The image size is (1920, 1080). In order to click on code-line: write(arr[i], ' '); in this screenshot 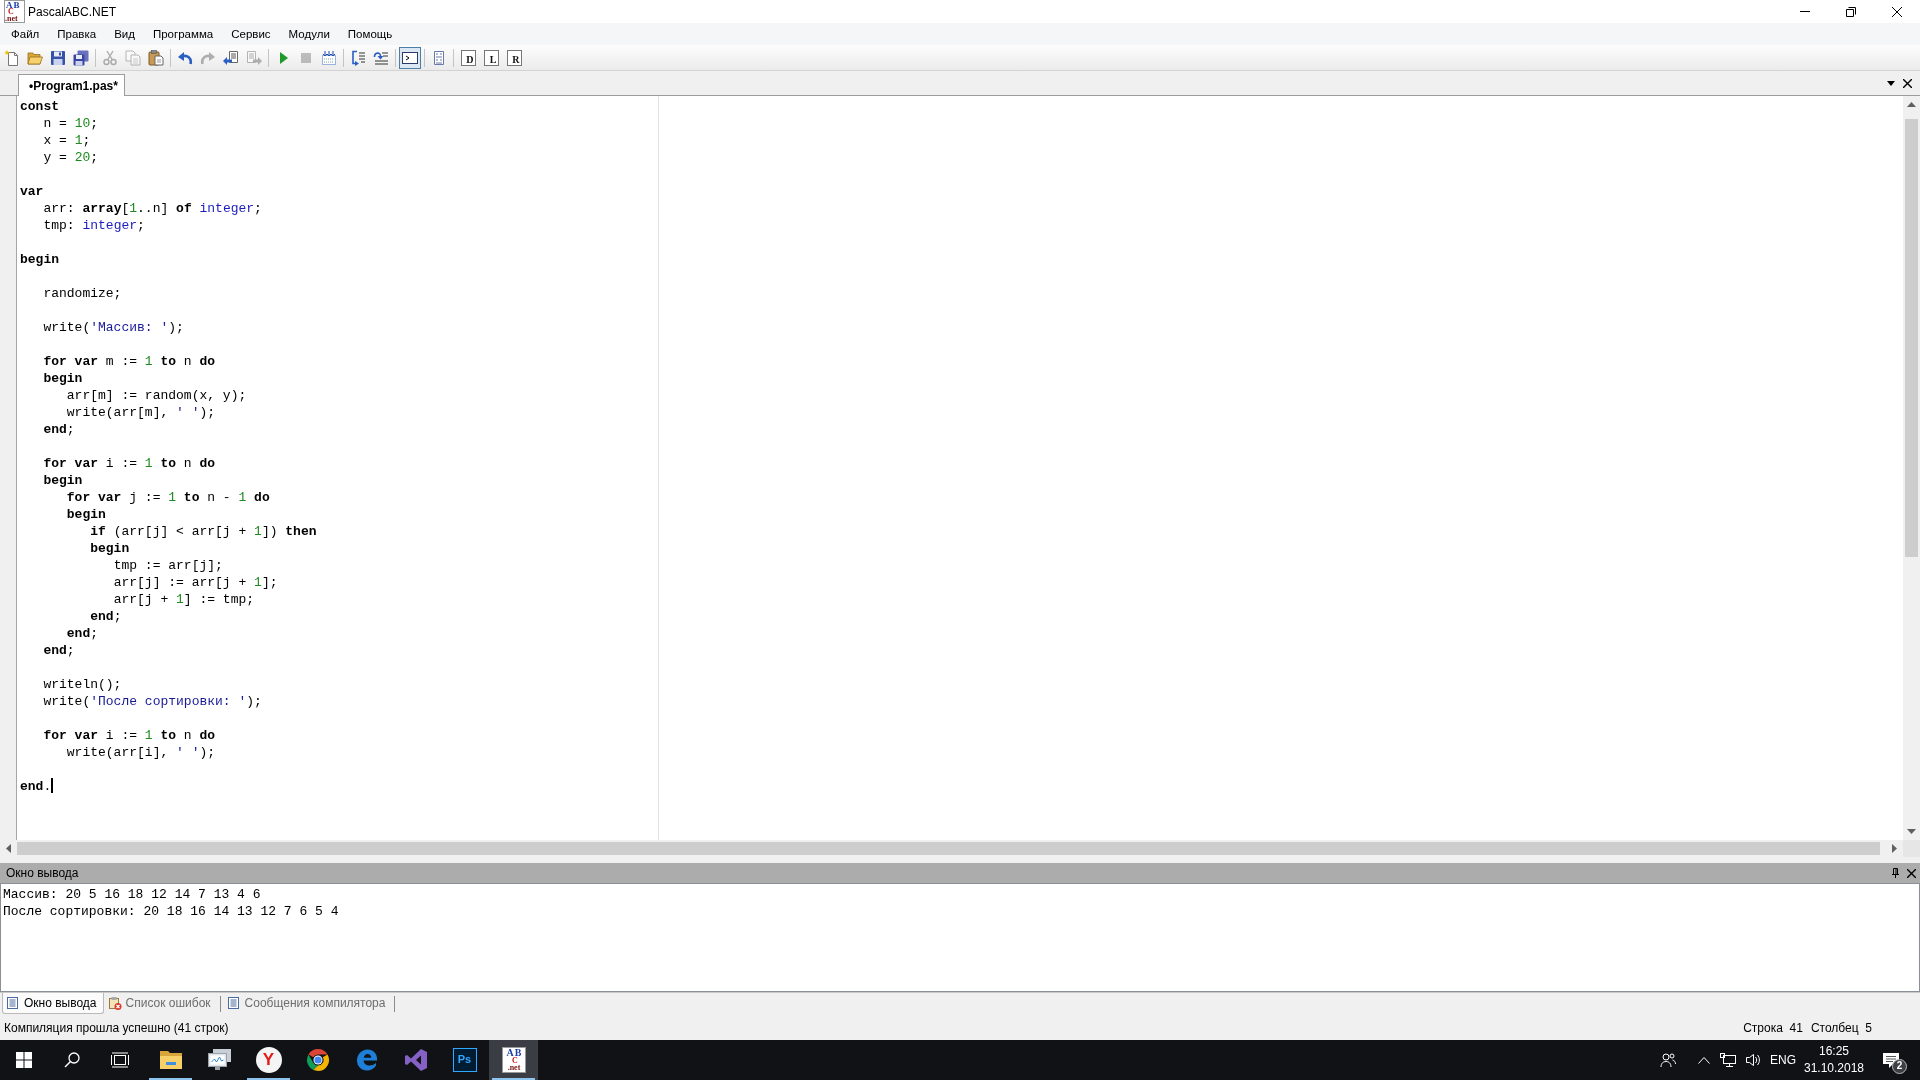, I will do `click(141, 752)`.